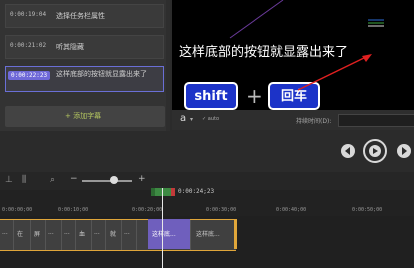 This screenshot has width=414, height=268. Describe the element at coordinates (404, 151) in the screenshot. I see `next-icon` at that location.